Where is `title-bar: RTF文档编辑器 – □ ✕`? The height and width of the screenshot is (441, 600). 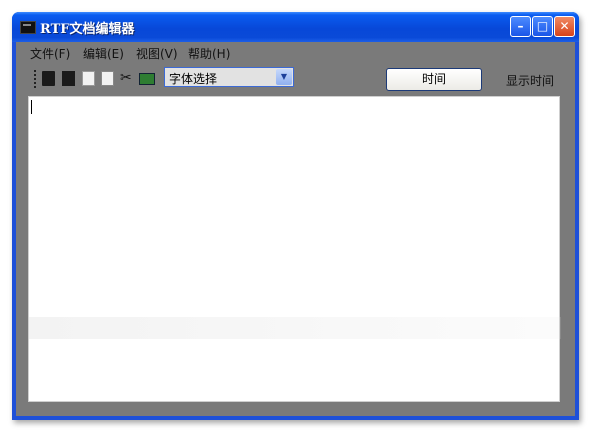 title-bar: RTF文档编辑器 – □ ✕ is located at coordinates (295, 27).